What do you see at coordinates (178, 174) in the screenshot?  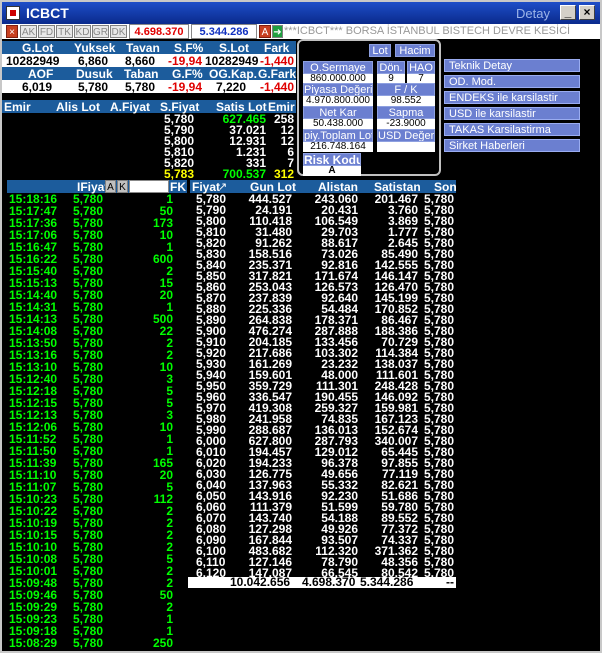 I see `sell-price: 5,783` at bounding box center [178, 174].